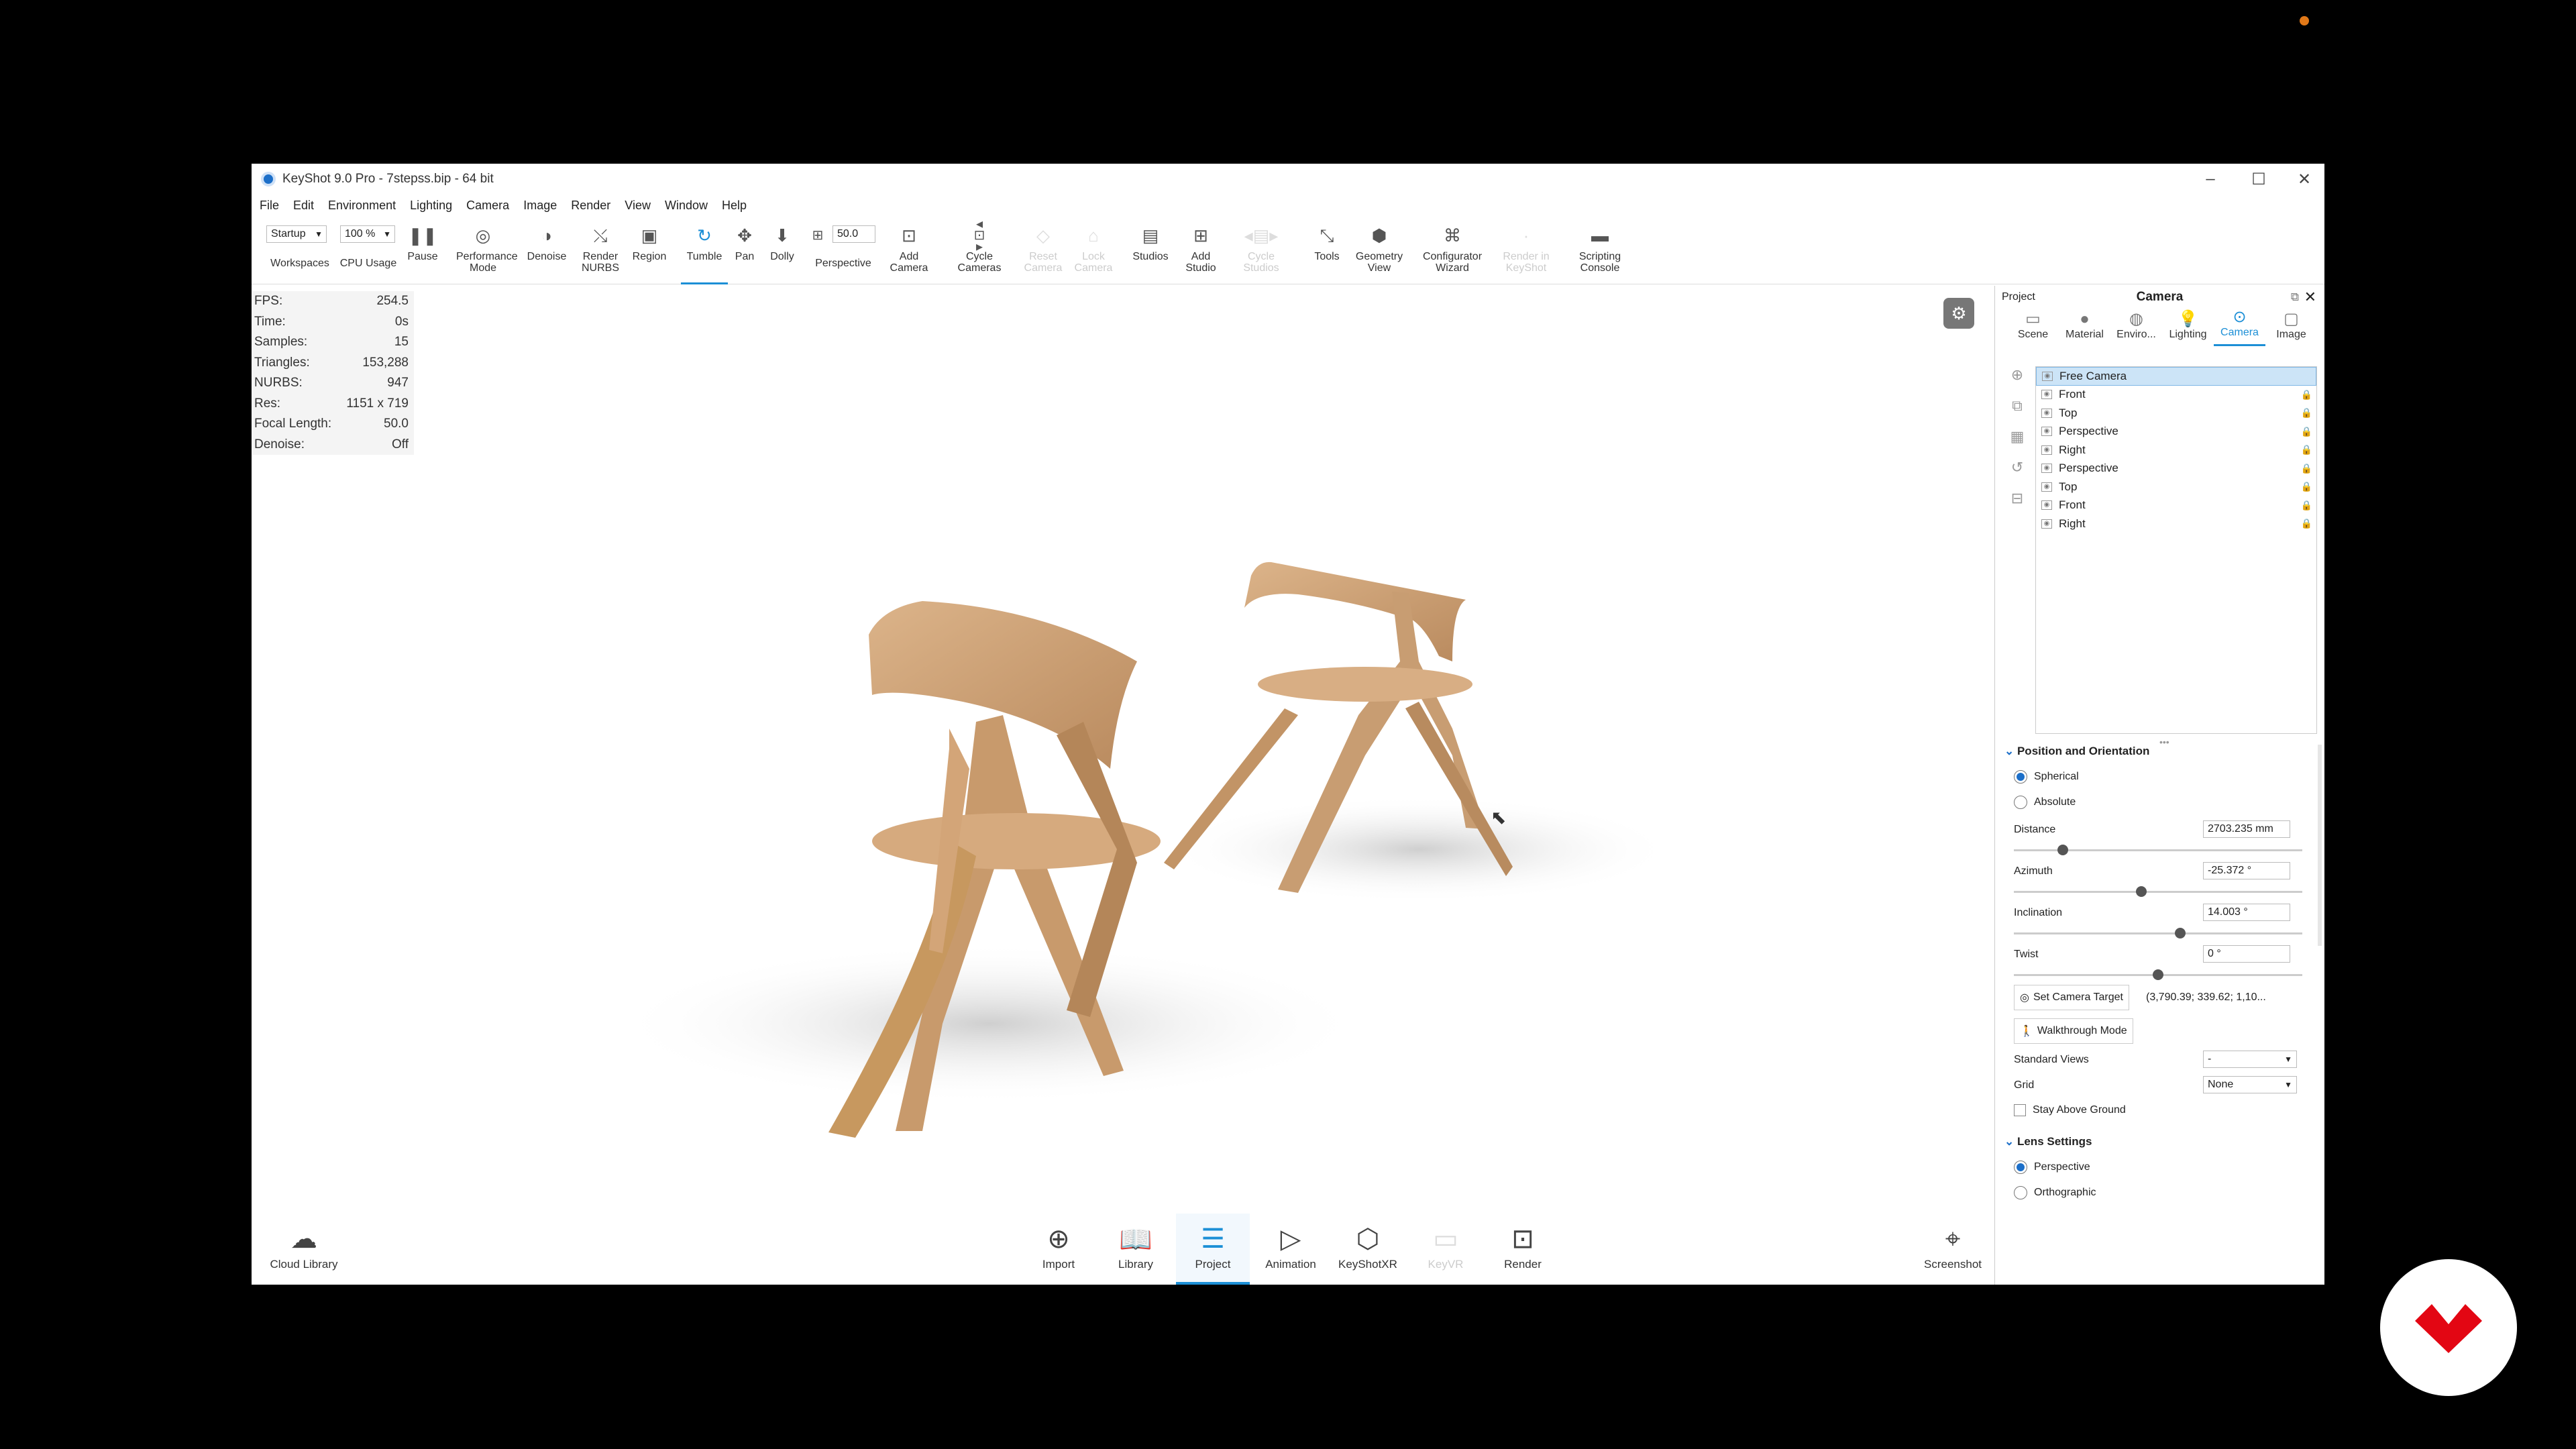 This screenshot has height=1449, width=2576. I want to click on project-button: ☰ Project, so click(1213, 1249).